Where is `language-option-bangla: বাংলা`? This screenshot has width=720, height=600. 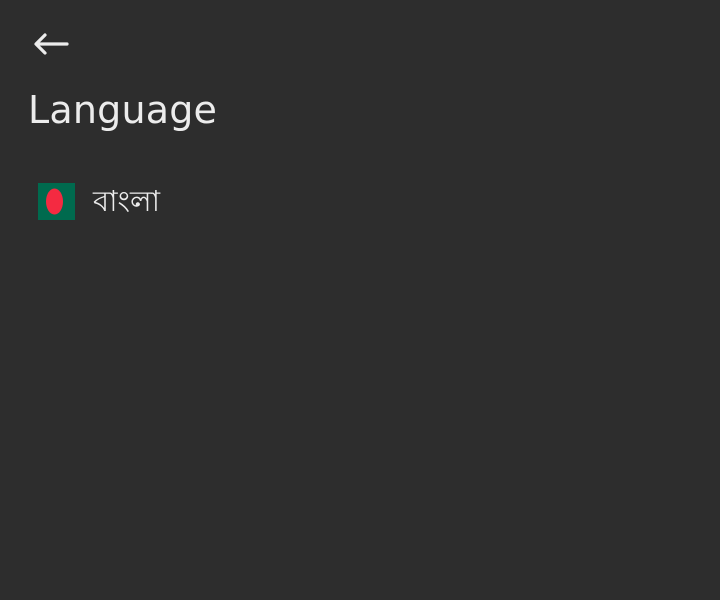 language-option-bangla: বাংলা is located at coordinates (358, 201).